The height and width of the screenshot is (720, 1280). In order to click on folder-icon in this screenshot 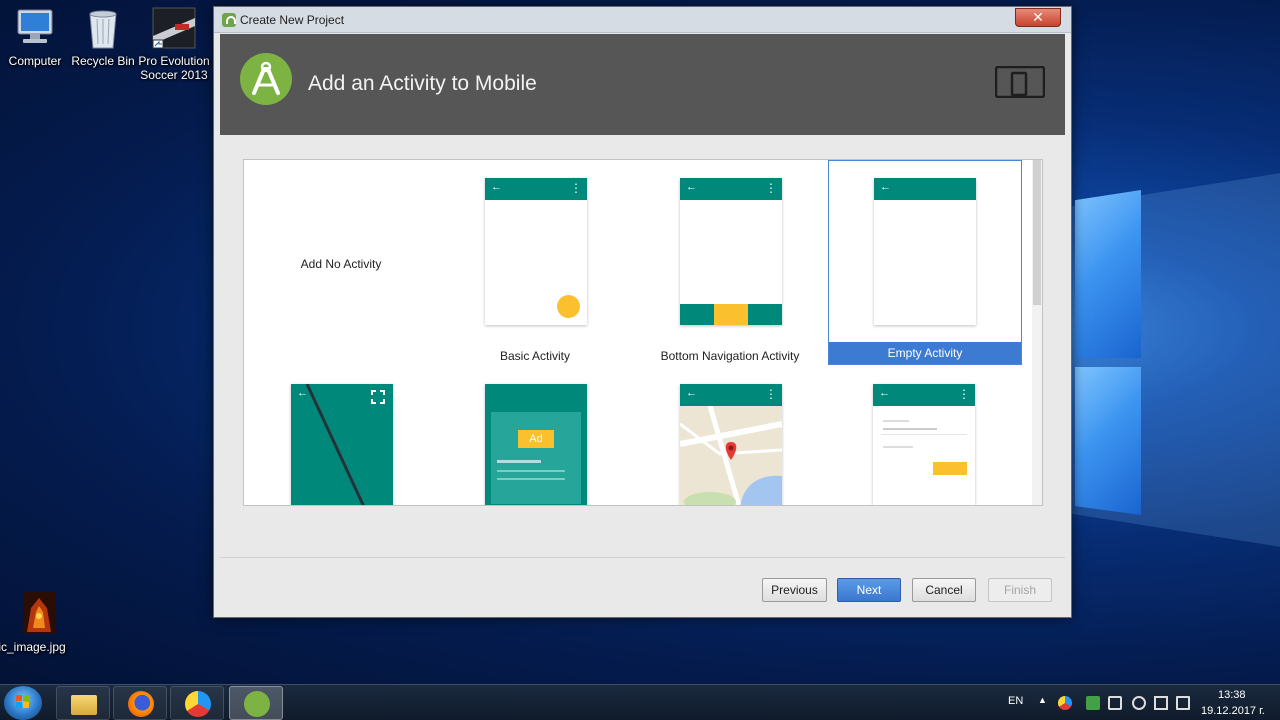, I will do `click(84, 705)`.